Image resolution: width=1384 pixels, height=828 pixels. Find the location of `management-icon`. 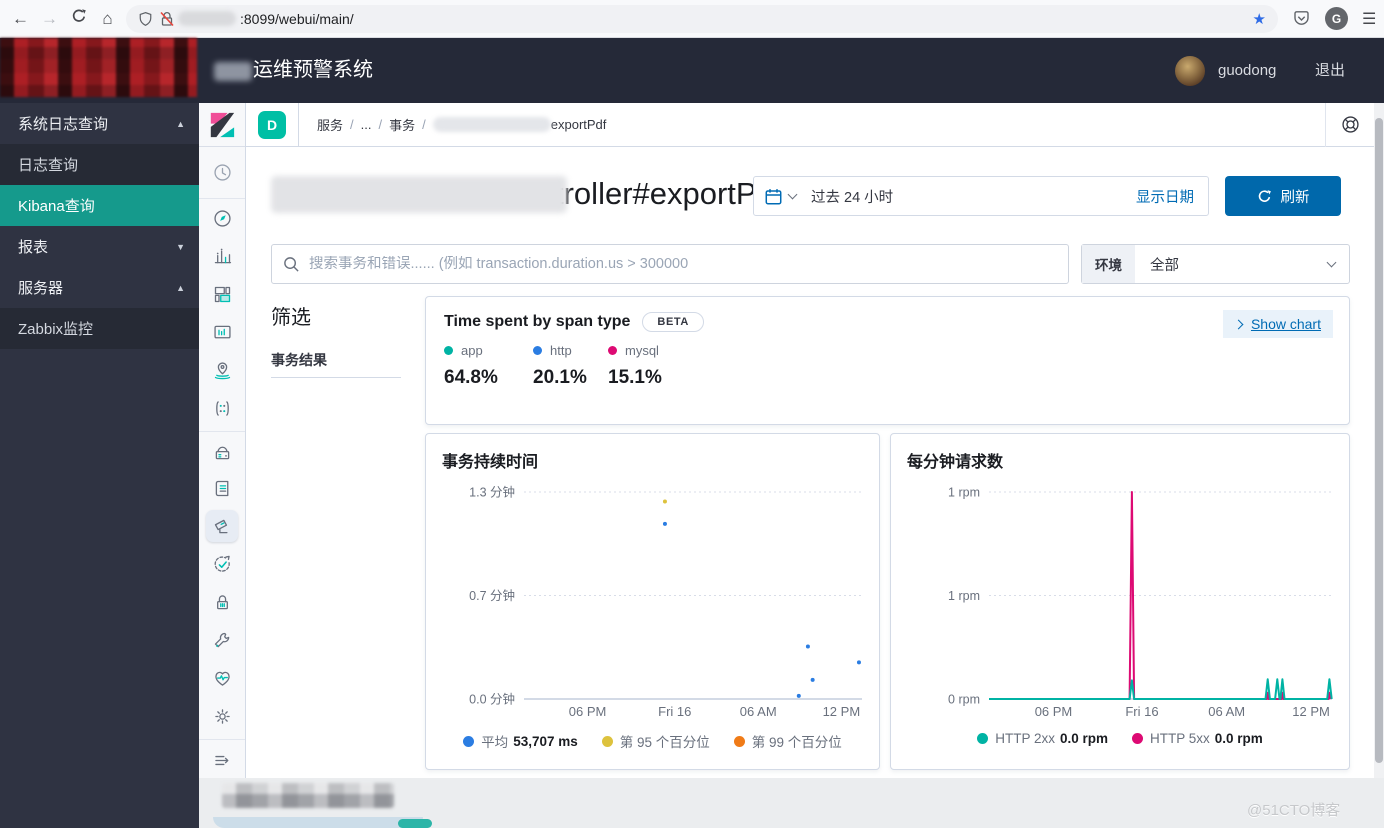

management-icon is located at coordinates (222, 716).